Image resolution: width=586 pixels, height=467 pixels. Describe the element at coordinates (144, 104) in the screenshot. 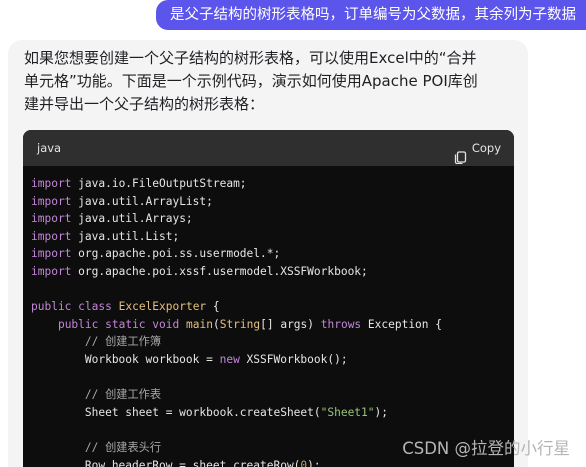

I see `answer-line: 建并导出一个父子结构的树形表格：` at that location.